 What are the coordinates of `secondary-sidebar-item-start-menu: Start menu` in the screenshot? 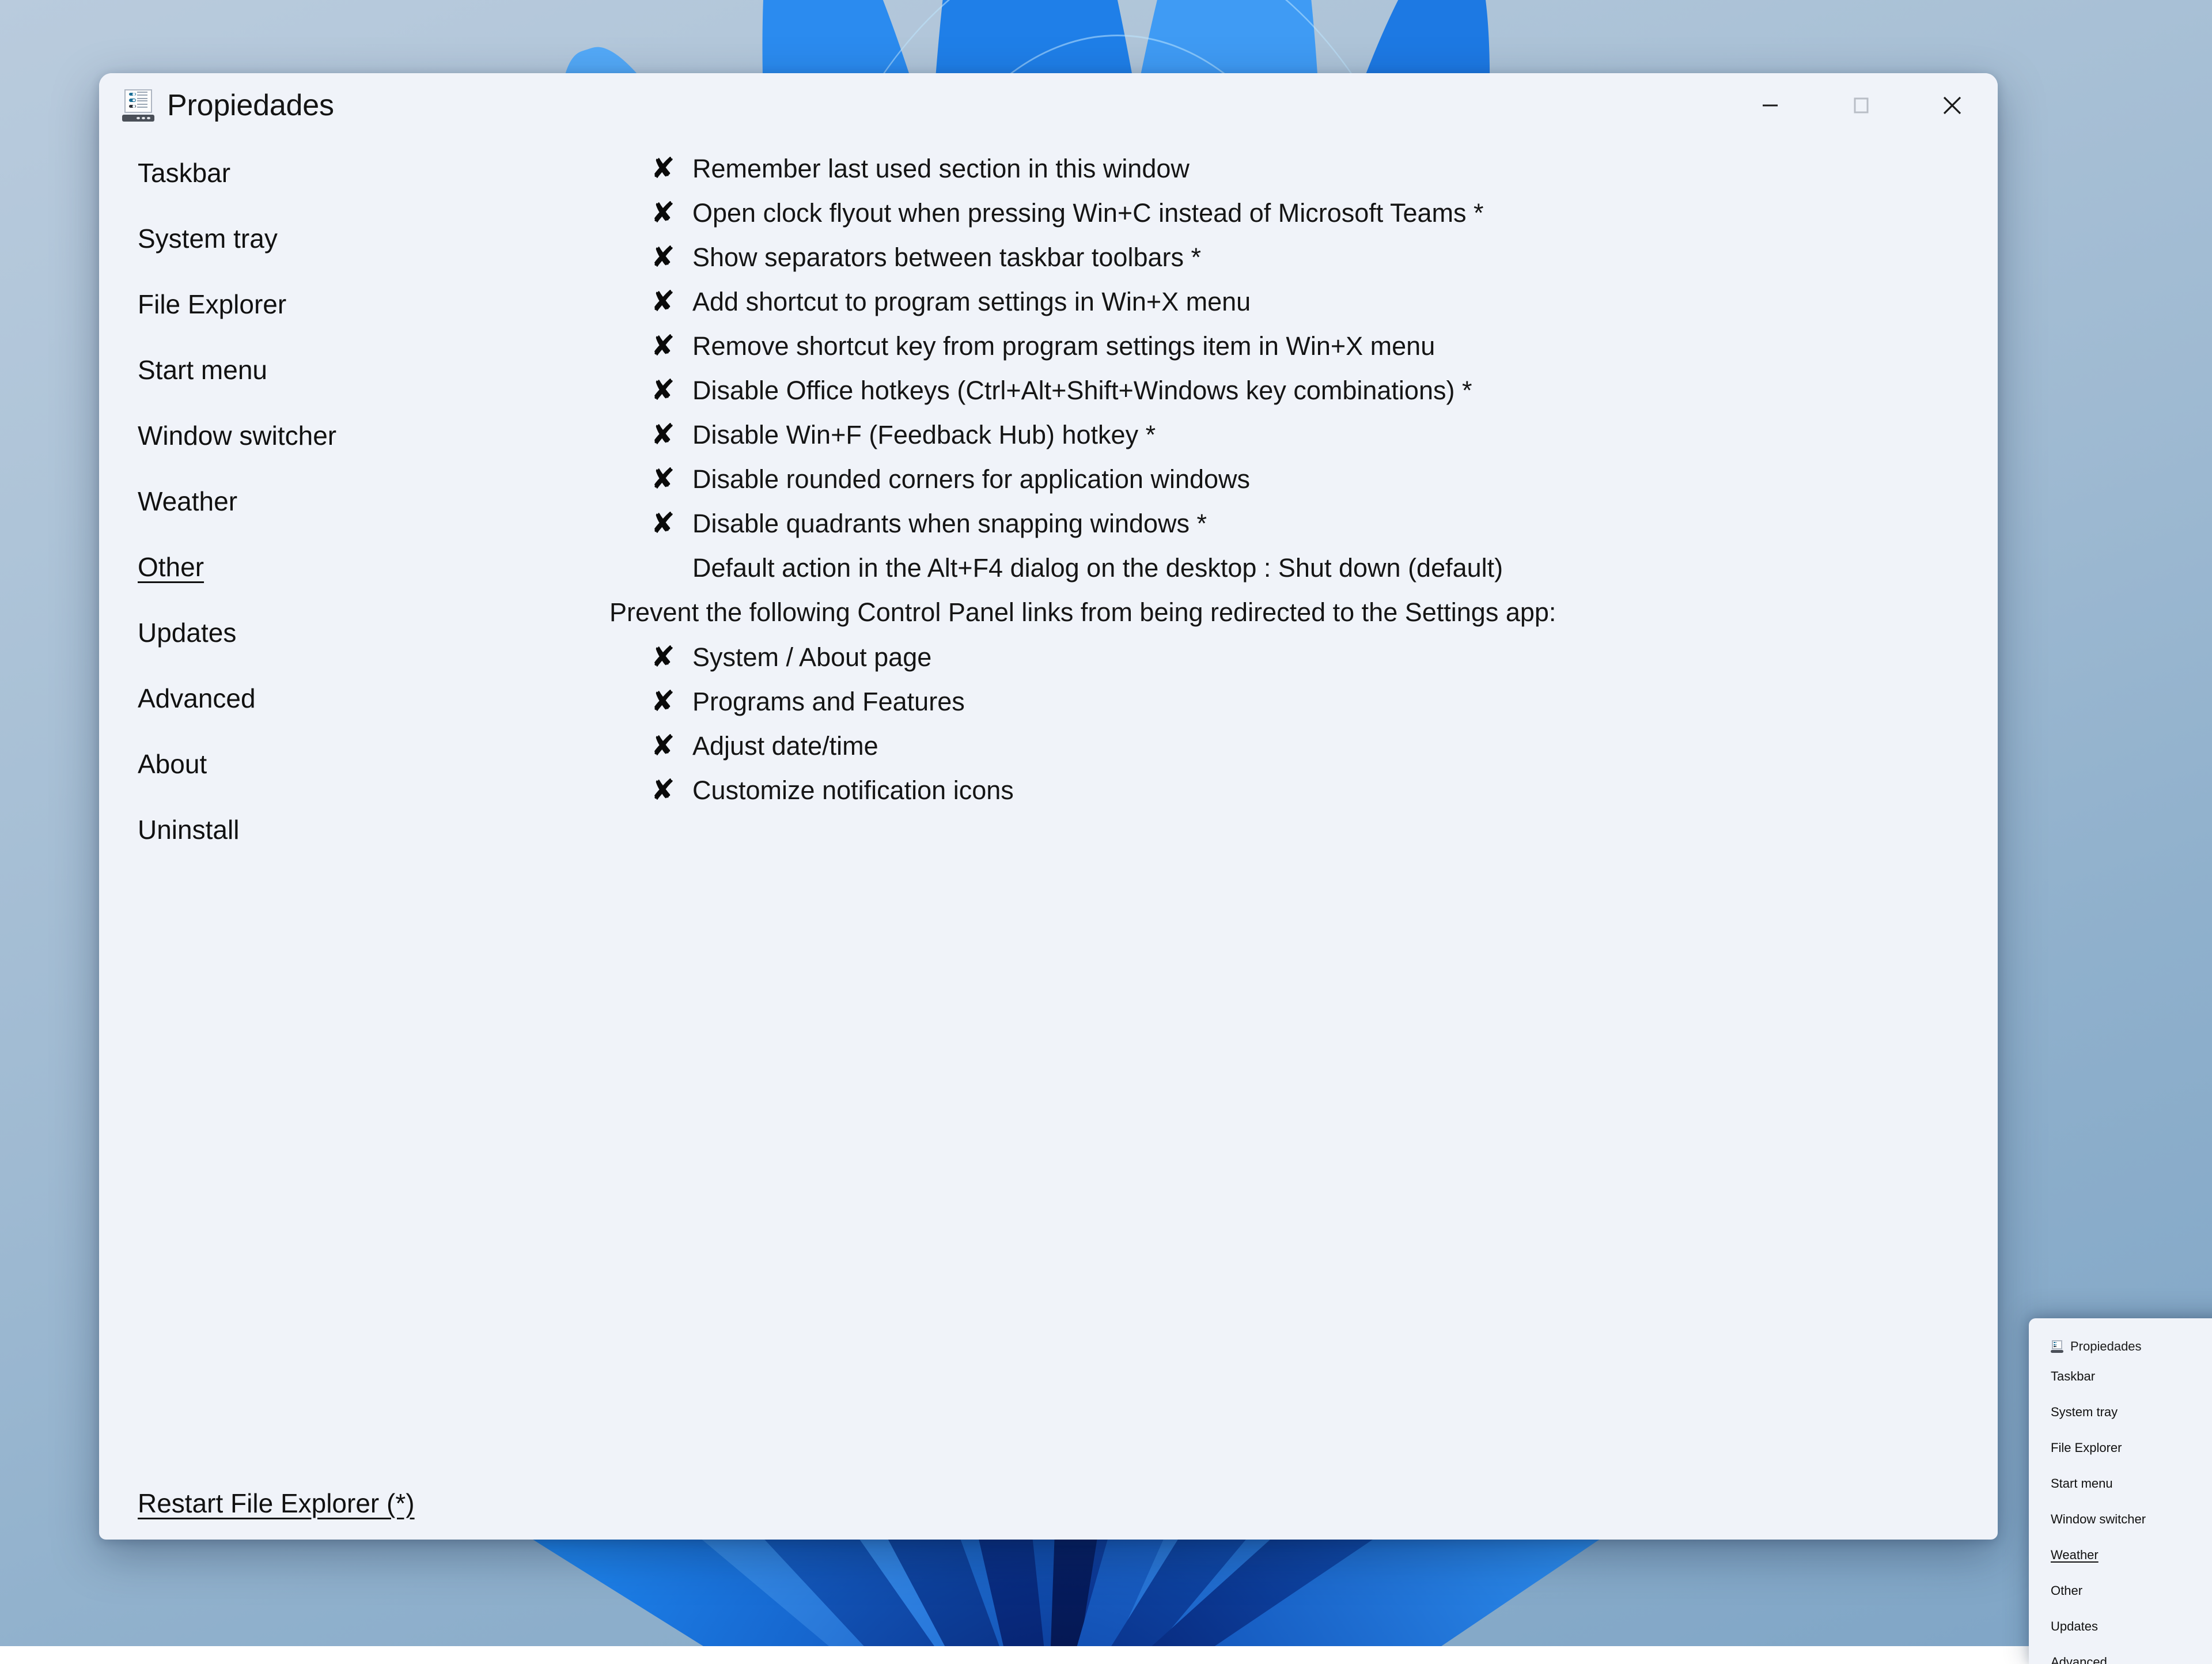 It's located at (2082, 1483).